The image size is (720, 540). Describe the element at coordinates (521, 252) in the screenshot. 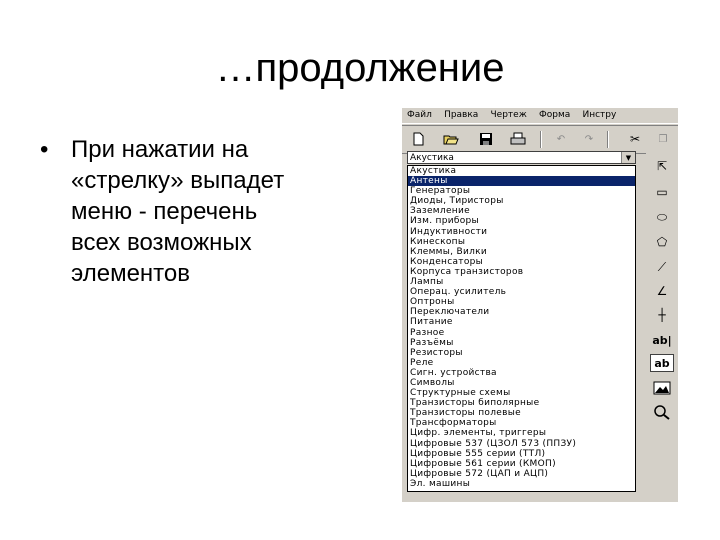

I see `dropdown-option: Клеммы, Вилки` at that location.